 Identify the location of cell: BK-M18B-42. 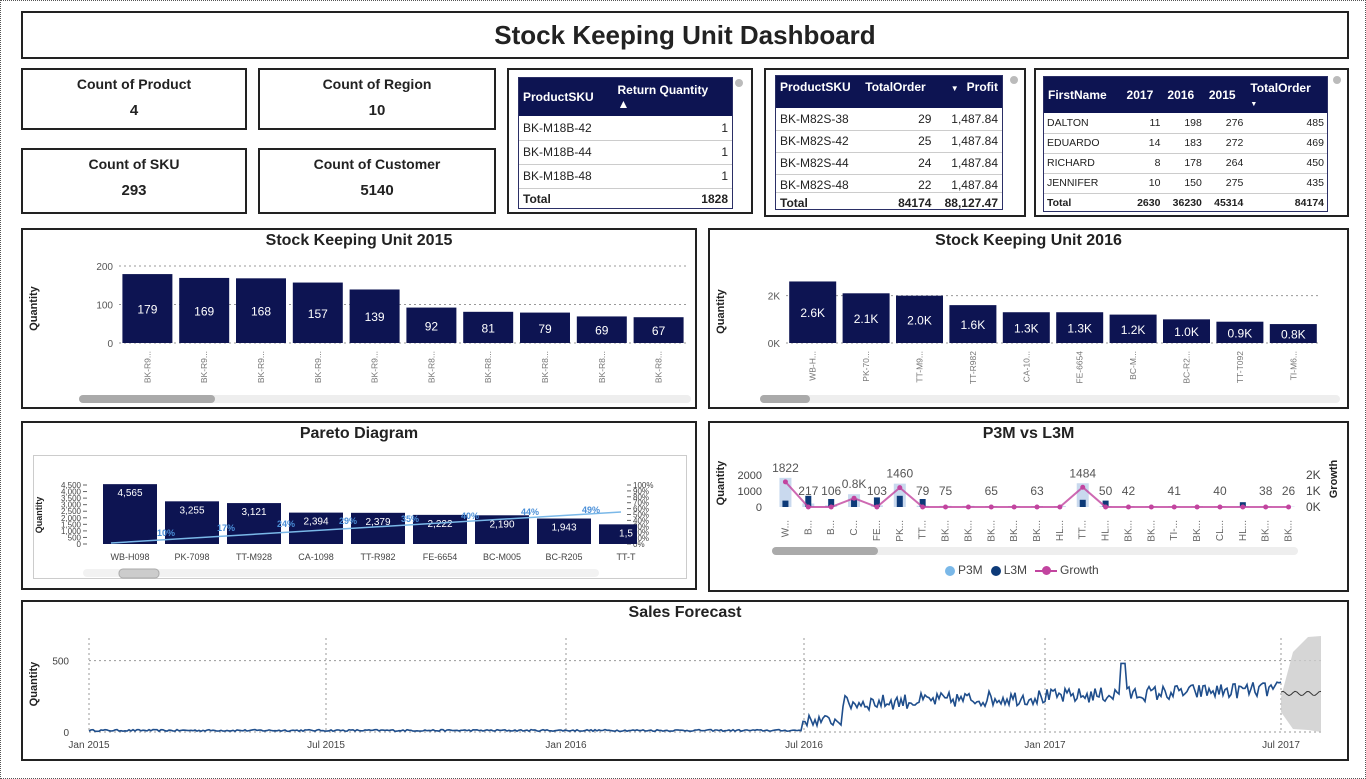
(566, 128).